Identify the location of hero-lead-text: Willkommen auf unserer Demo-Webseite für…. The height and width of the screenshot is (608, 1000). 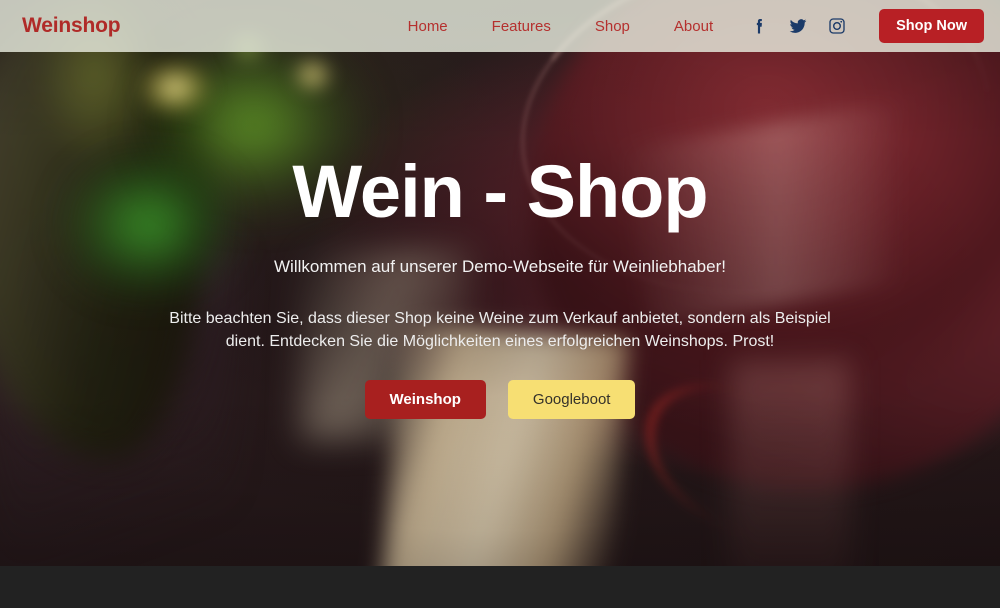
(500, 266).